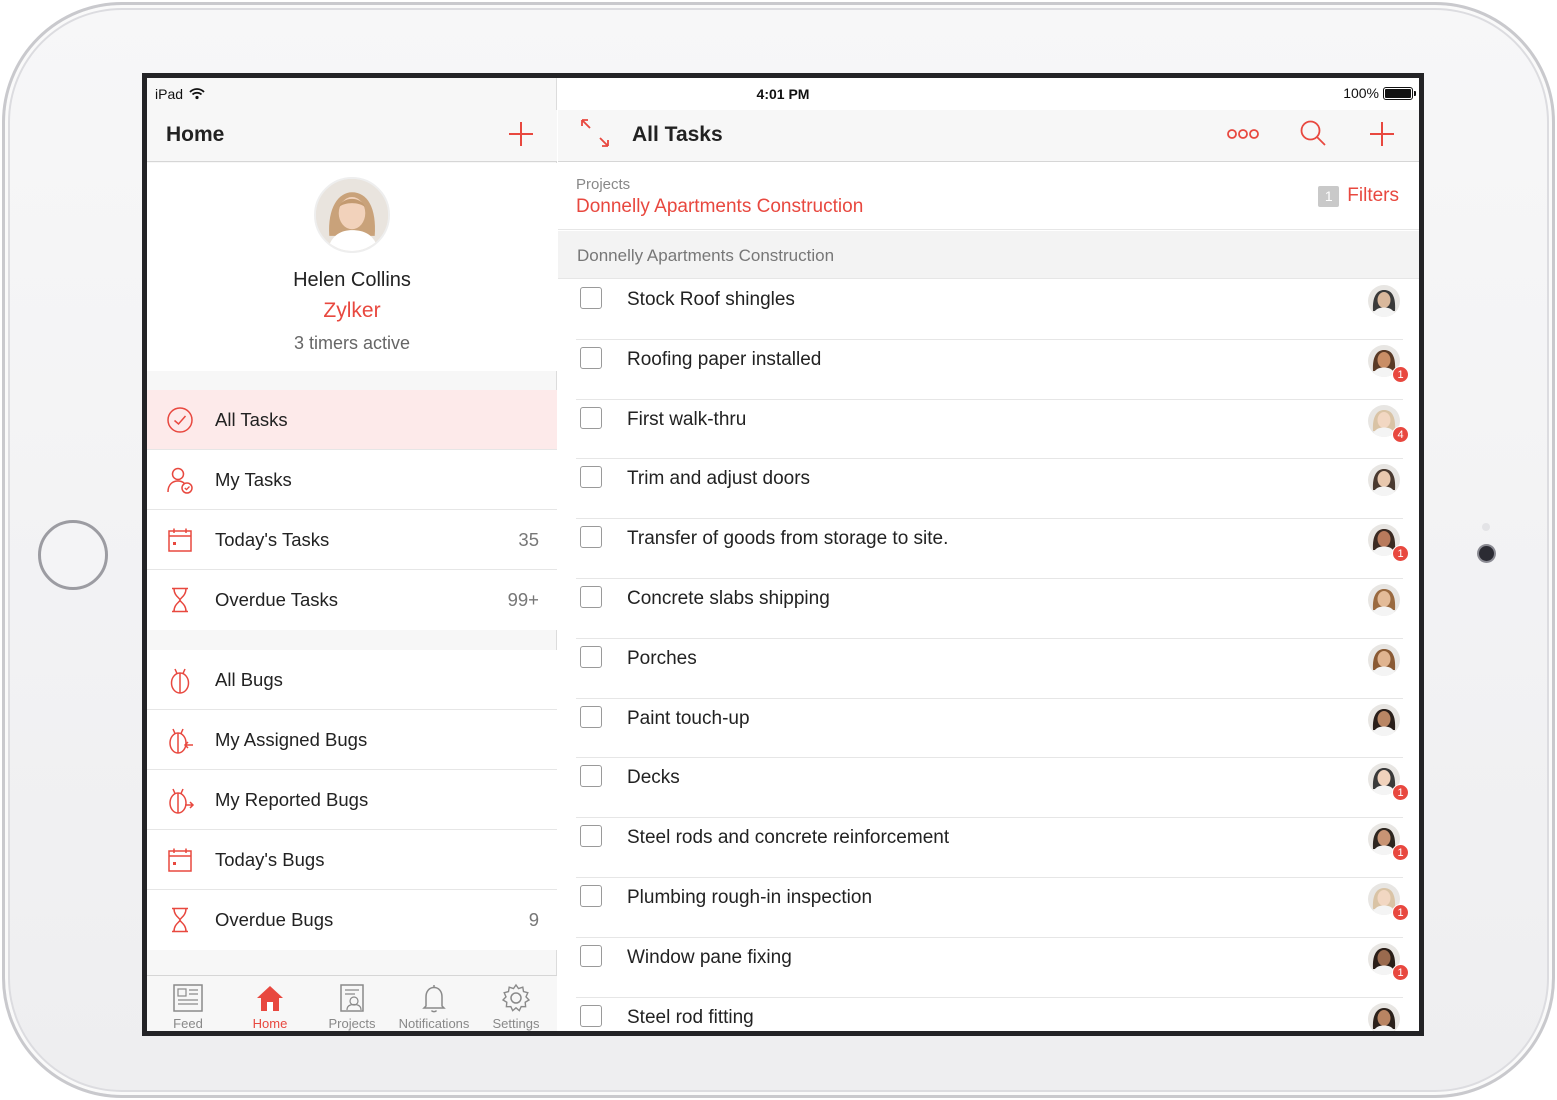  What do you see at coordinates (352, 343) in the screenshot?
I see `timers-status: 3 timers active` at bounding box center [352, 343].